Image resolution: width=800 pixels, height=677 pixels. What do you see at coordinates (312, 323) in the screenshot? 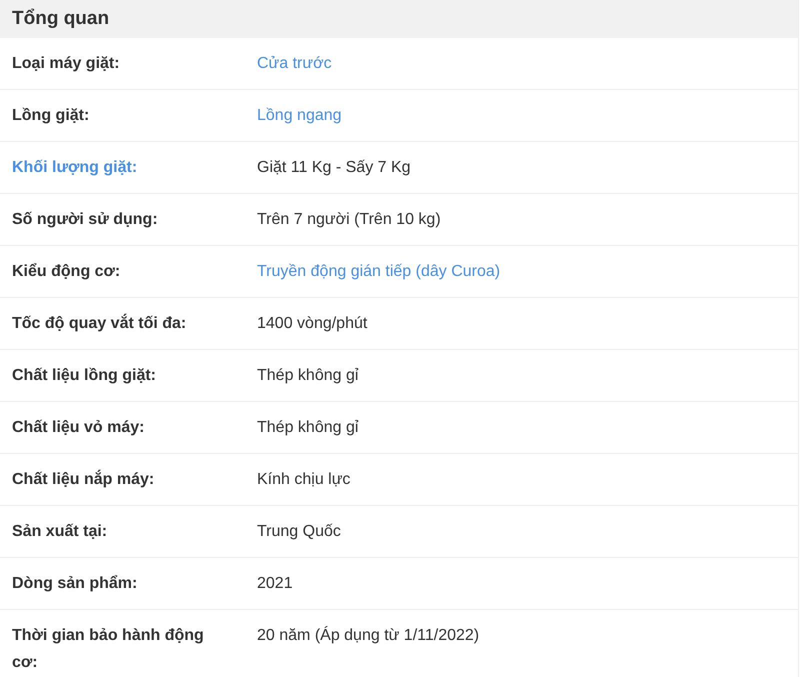
I see `spec-value: 1400 vòng/phút` at bounding box center [312, 323].